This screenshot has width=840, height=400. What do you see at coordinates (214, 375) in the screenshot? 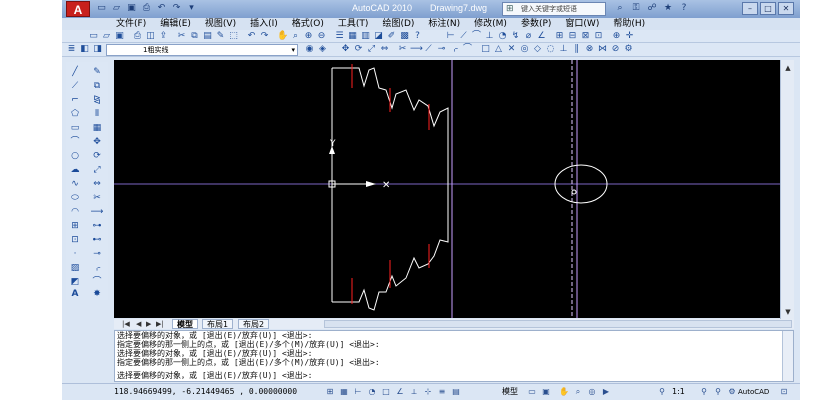
I see `command-prompt-line: 选择要偏移的对象，或 [退出(E)/放弃(U)] <退出>:` at bounding box center [214, 375].